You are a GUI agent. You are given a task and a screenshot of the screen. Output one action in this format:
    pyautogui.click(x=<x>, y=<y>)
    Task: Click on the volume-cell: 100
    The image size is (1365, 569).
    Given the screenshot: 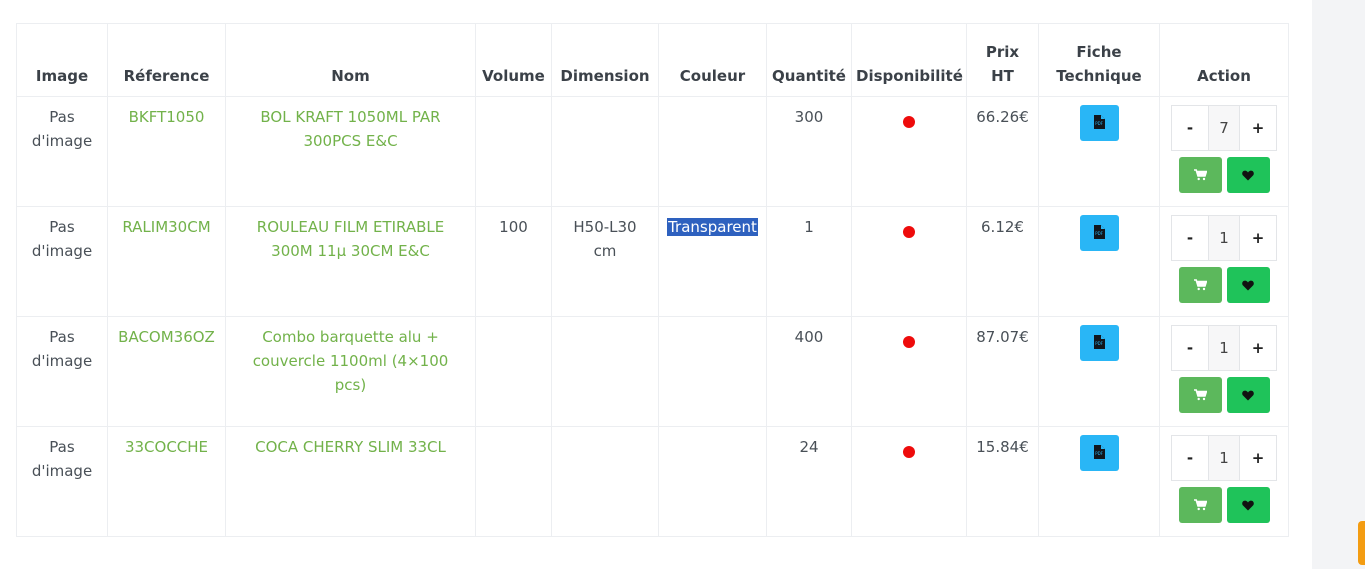 What is the action you would take?
    pyautogui.click(x=513, y=261)
    